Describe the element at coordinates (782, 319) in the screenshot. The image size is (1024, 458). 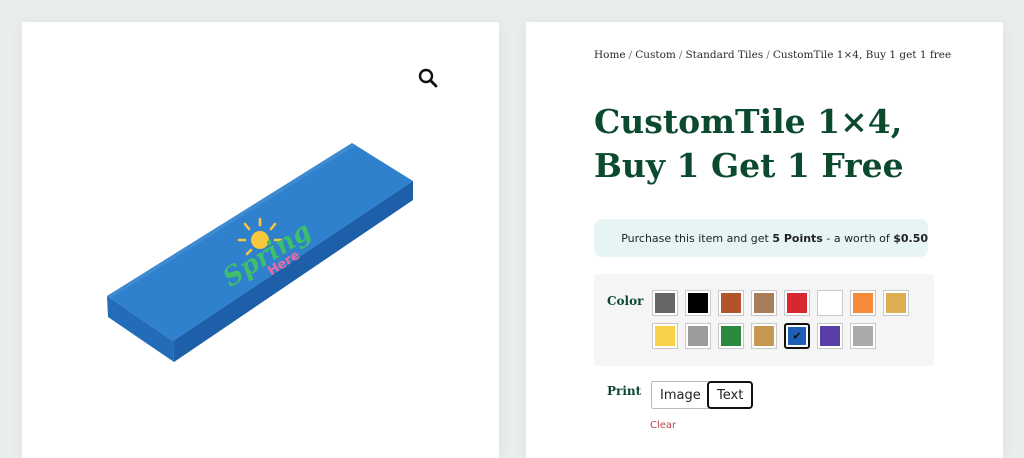
I see `color-swatch-grid: ✔` at that location.